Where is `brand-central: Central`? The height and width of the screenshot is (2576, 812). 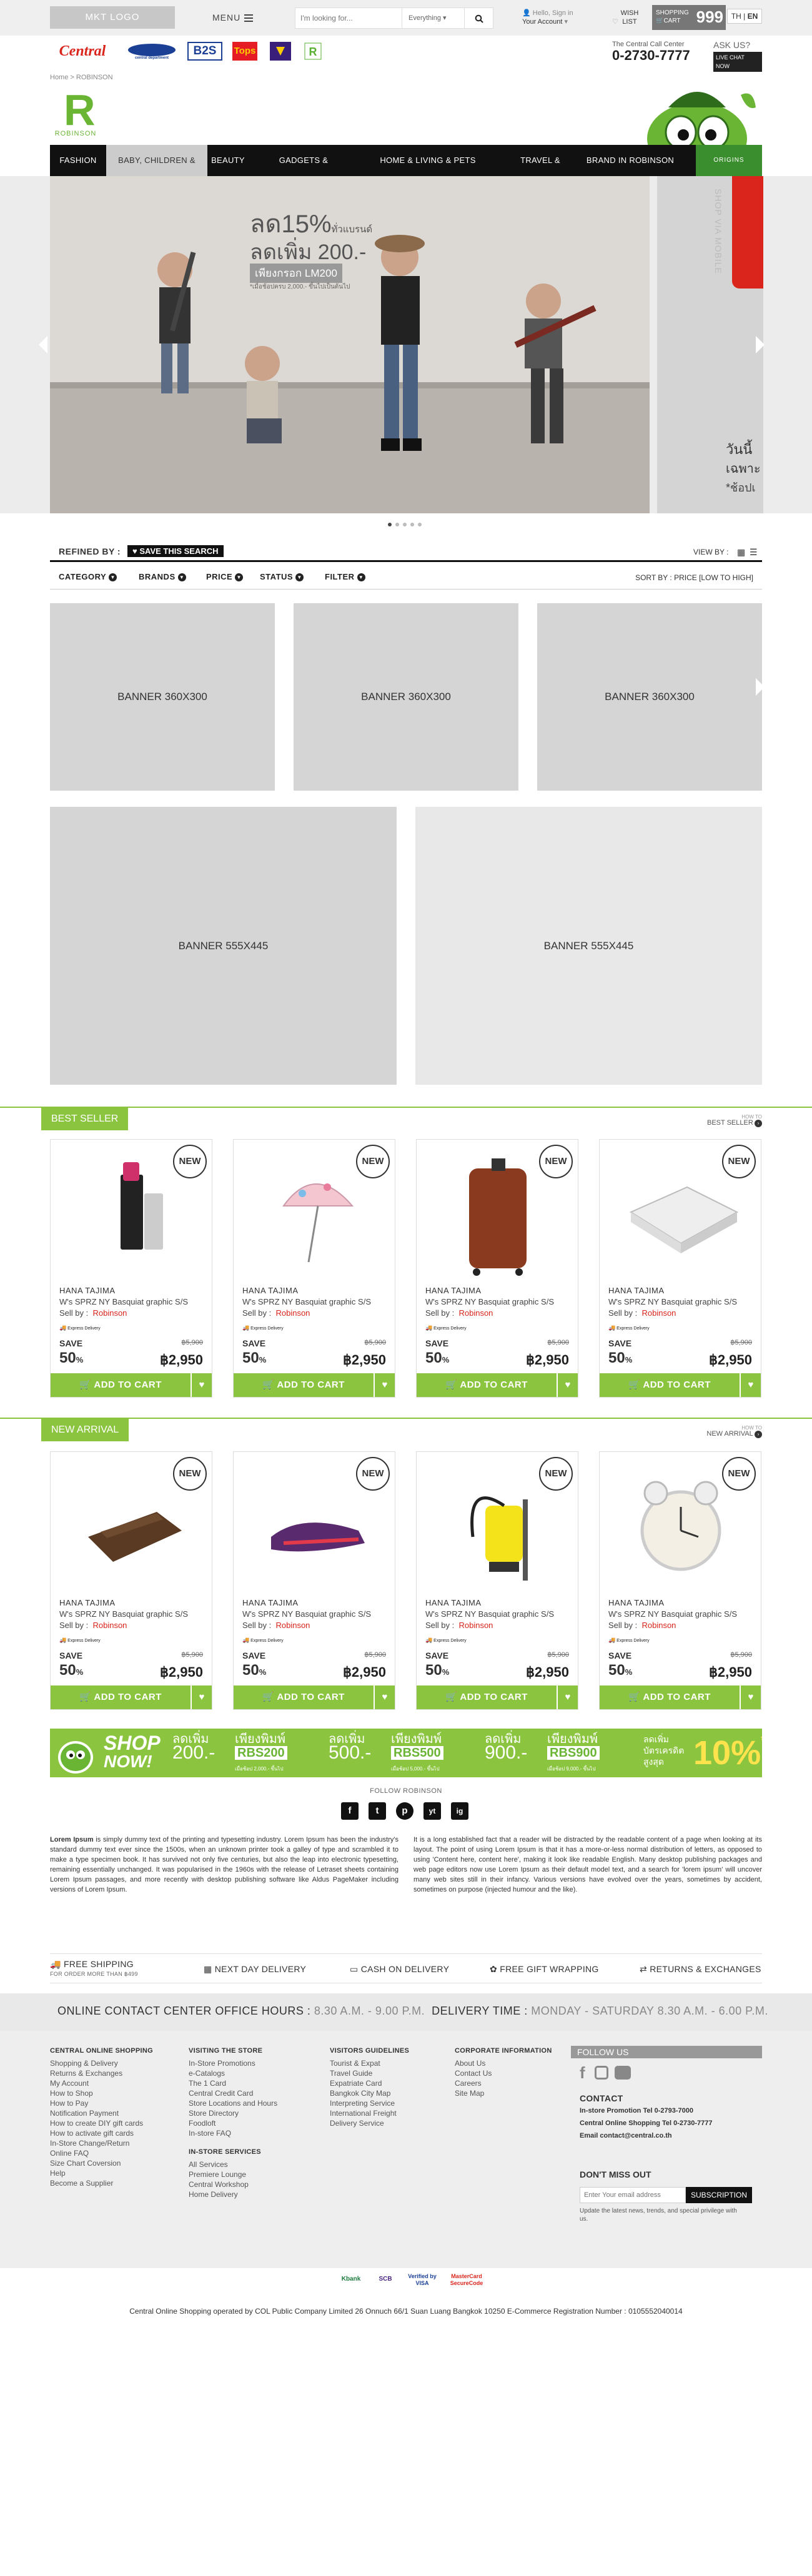
brand-central: Central is located at coordinates (82, 52).